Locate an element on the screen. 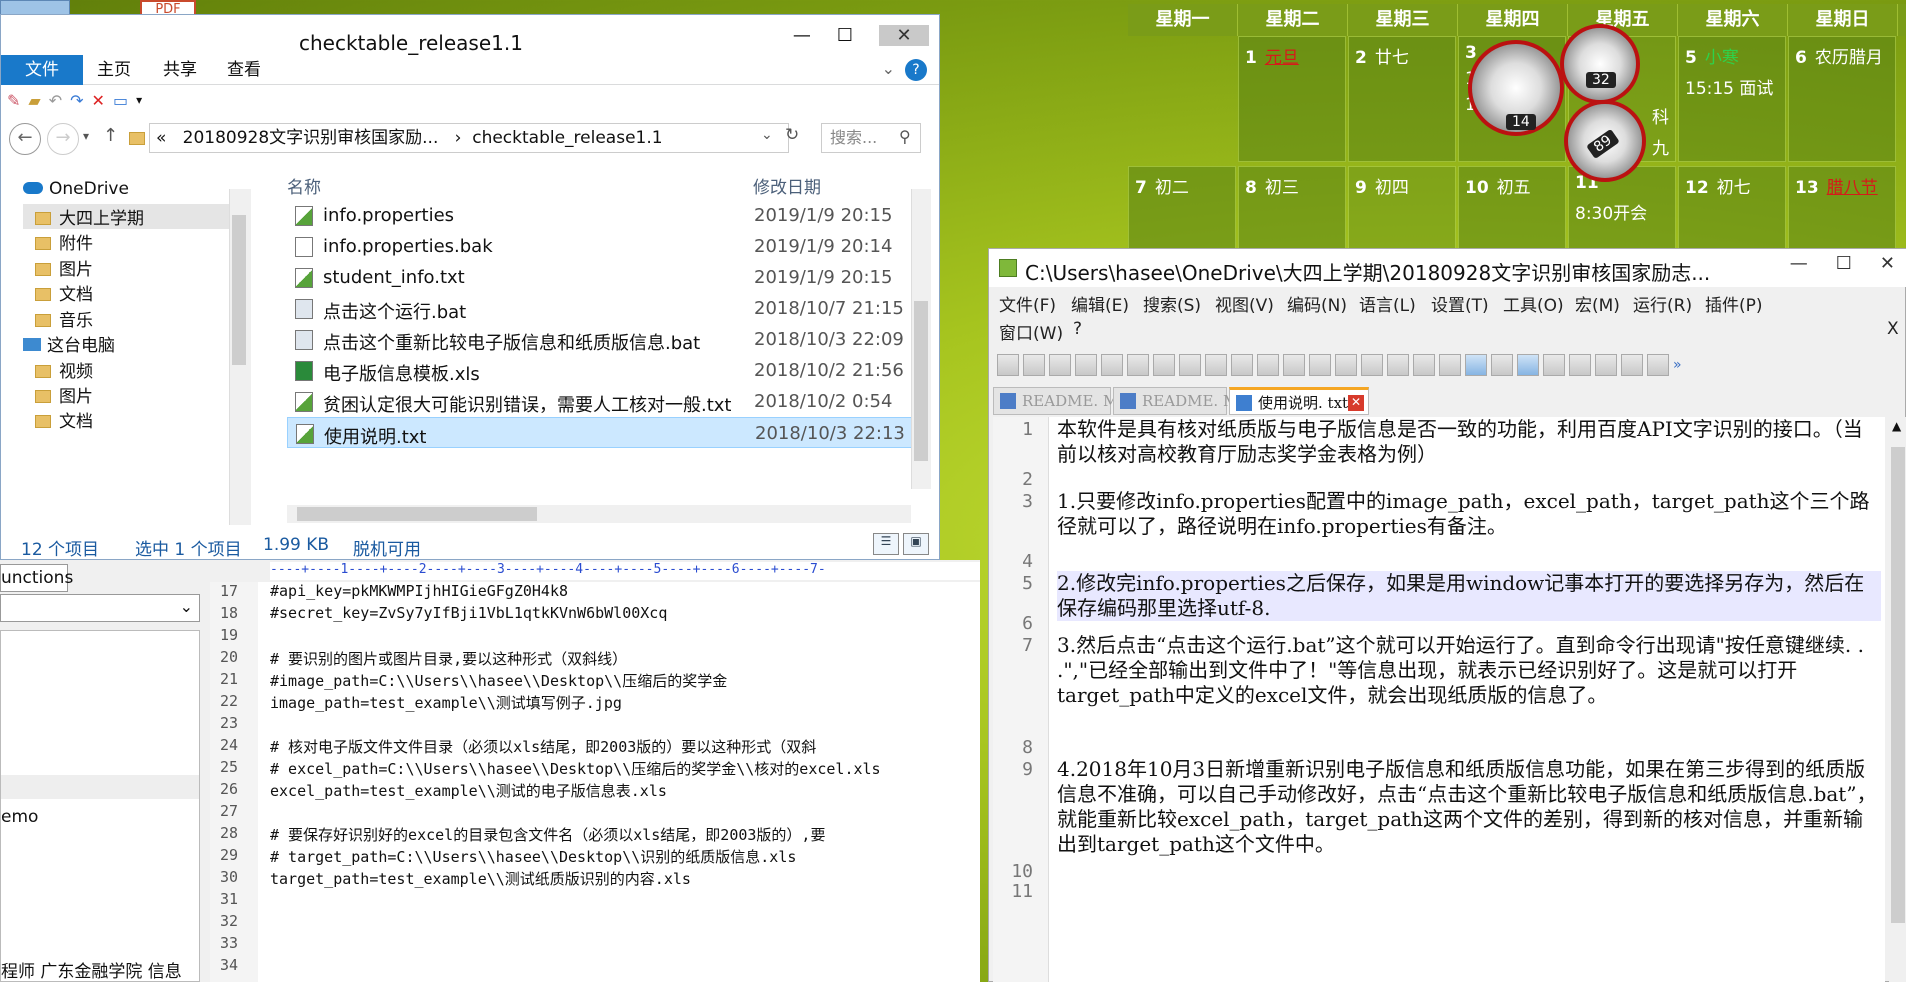 This screenshot has height=982, width=1906. menu-tools: 工具(O) is located at coordinates (1533, 303).